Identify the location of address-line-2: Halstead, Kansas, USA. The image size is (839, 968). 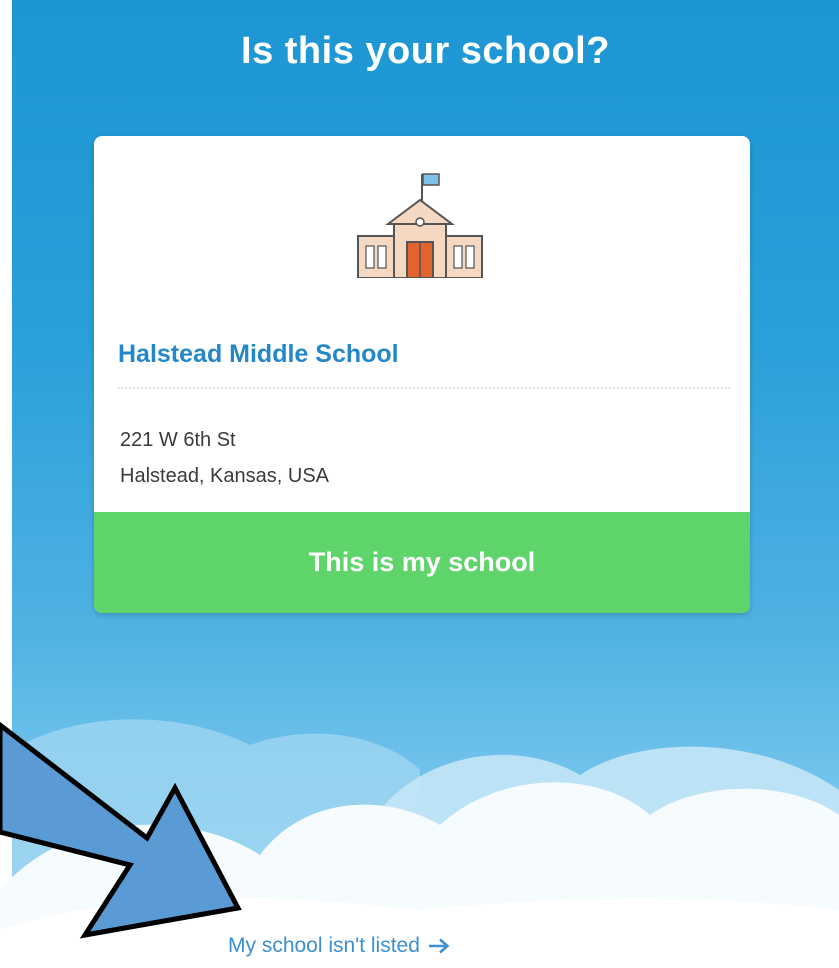
(224, 476).